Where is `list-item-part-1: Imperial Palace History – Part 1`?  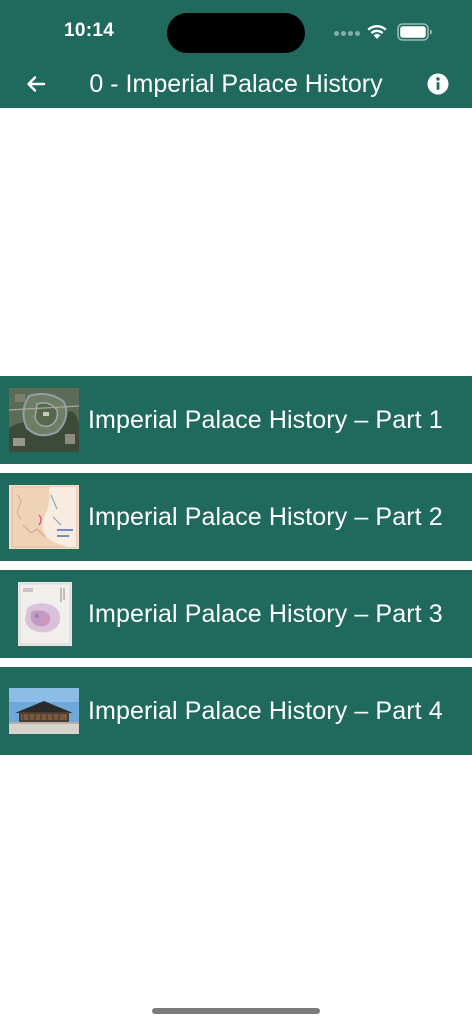
list-item-part-1: Imperial Palace History – Part 1 is located at coordinates (236, 420).